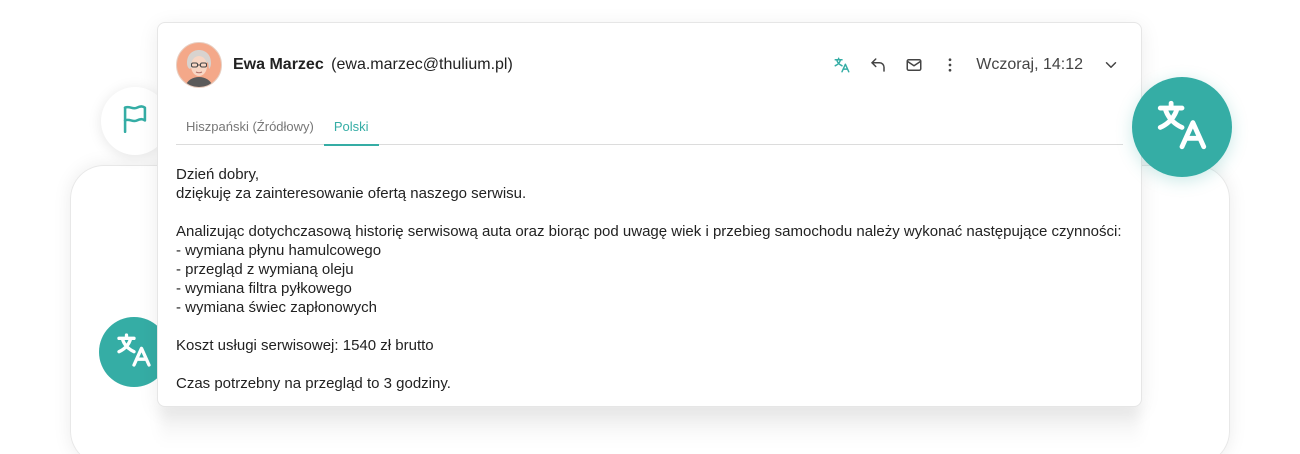 The height and width of the screenshot is (454, 1300). I want to click on email-actions: Wczoraj, 14:12, so click(970, 65).